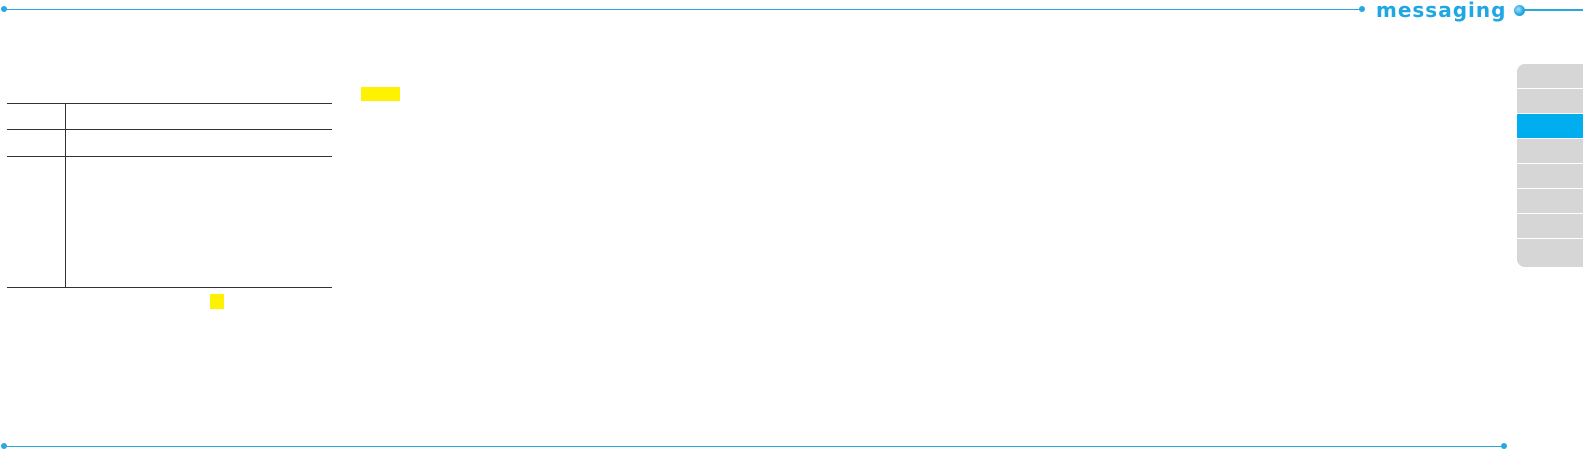  I want to click on table-rule-bottom, so click(169, 287).